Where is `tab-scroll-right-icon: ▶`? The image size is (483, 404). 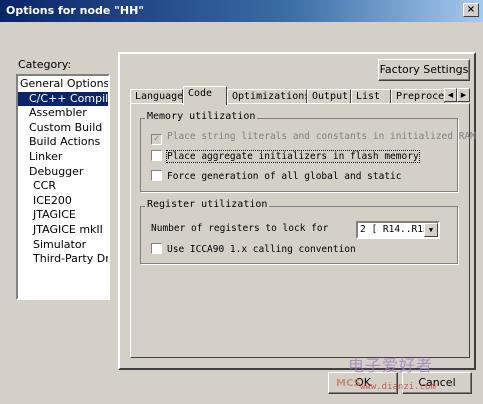
tab-scroll-right-icon: ▶ is located at coordinates (463, 95).